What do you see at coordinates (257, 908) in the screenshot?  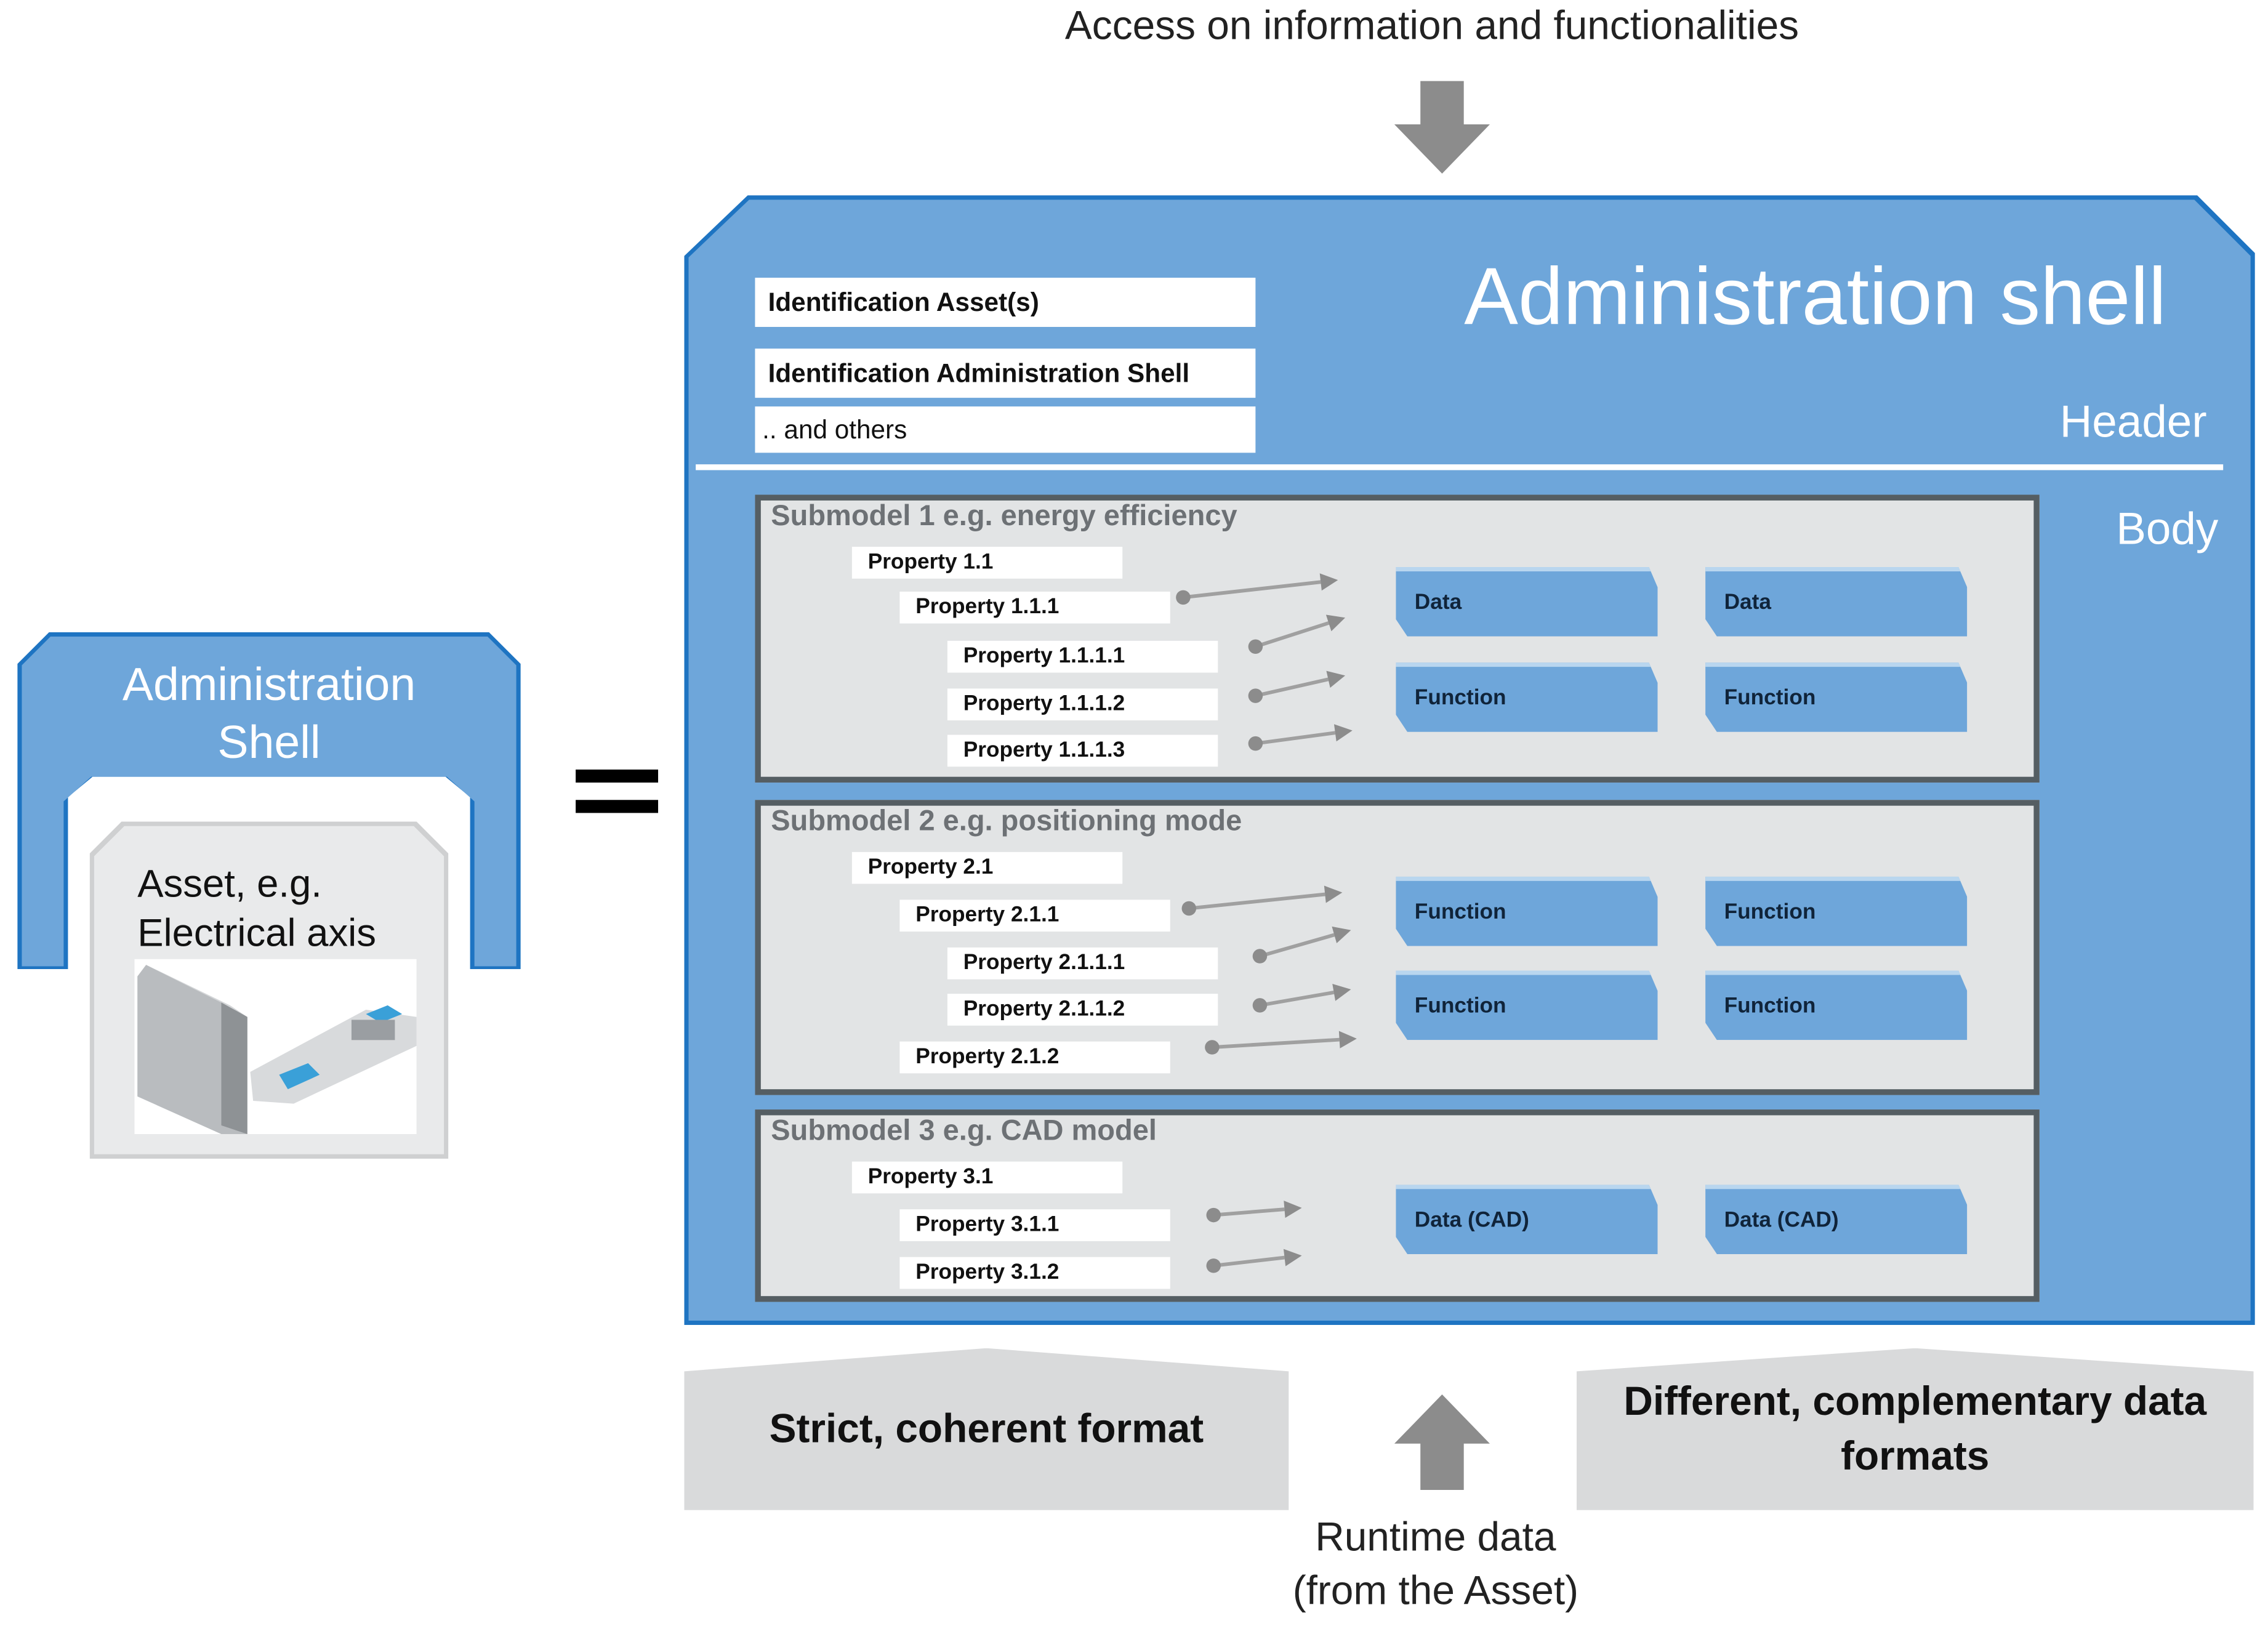 I see `asset-label: Asset, e.g. Electrical axis` at bounding box center [257, 908].